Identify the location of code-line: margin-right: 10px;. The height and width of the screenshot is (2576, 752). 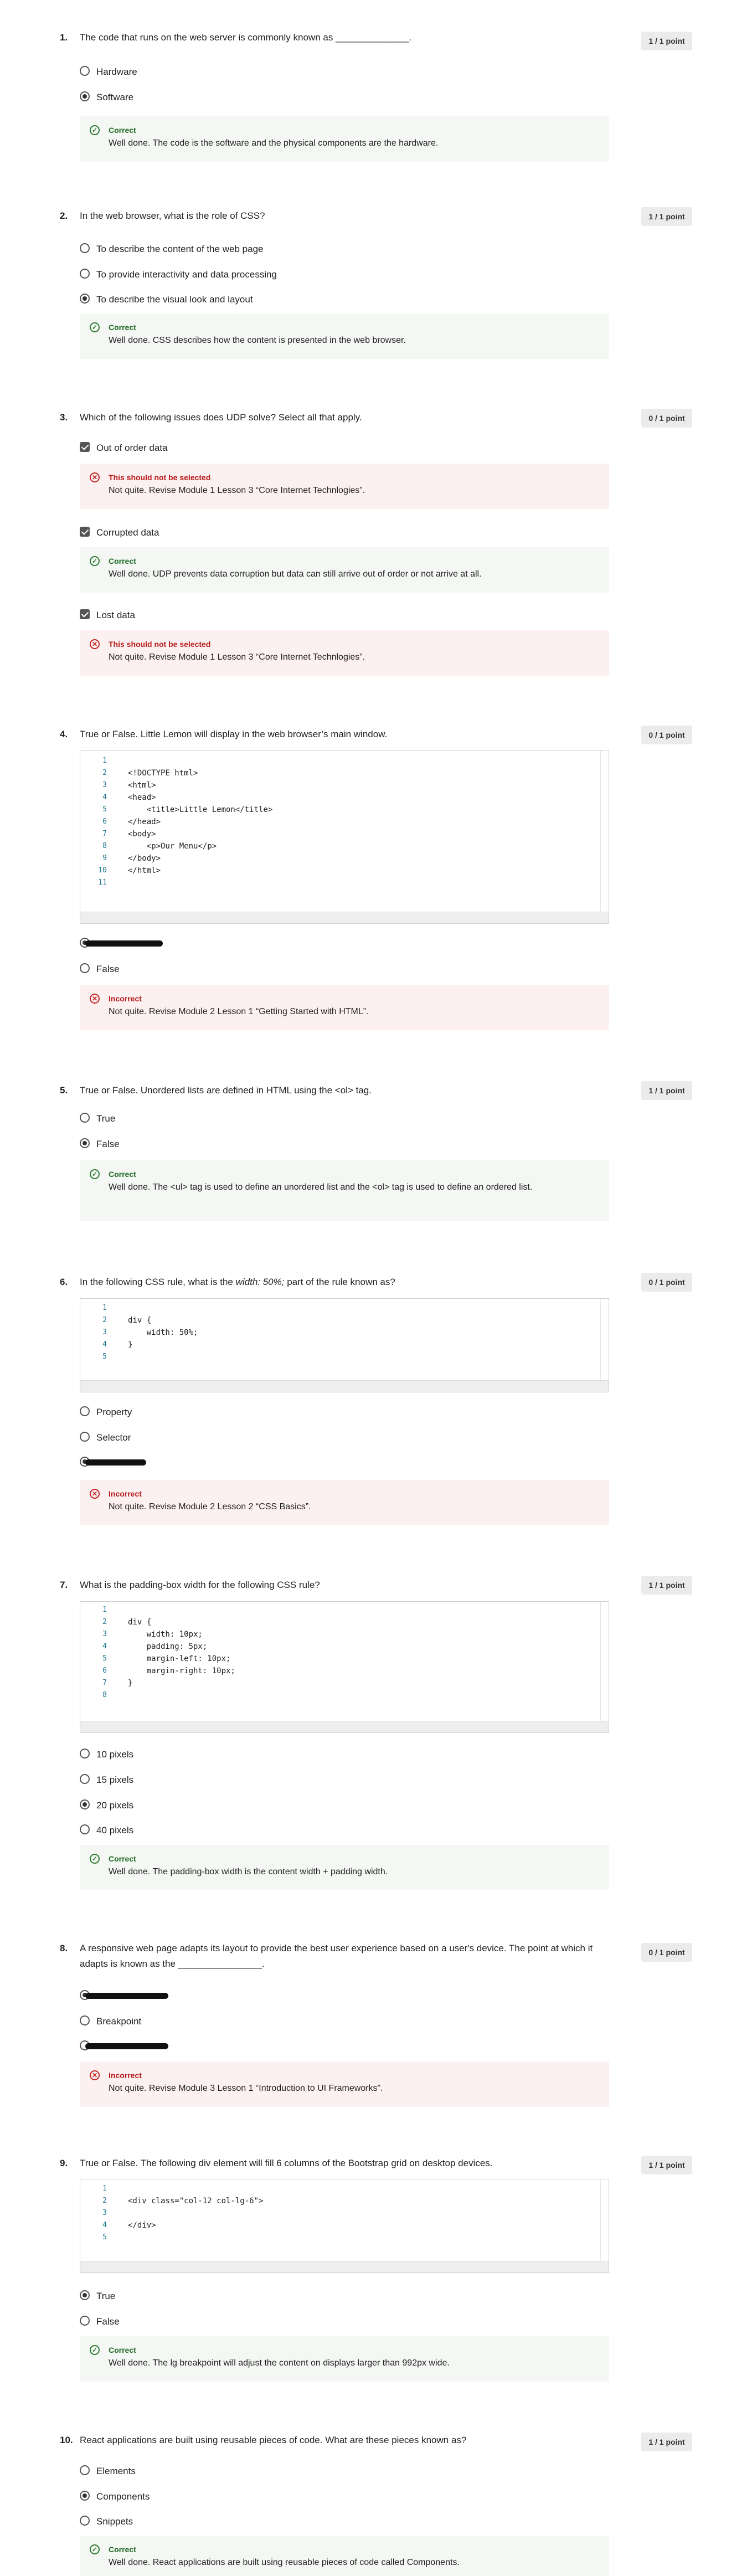
(181, 1671).